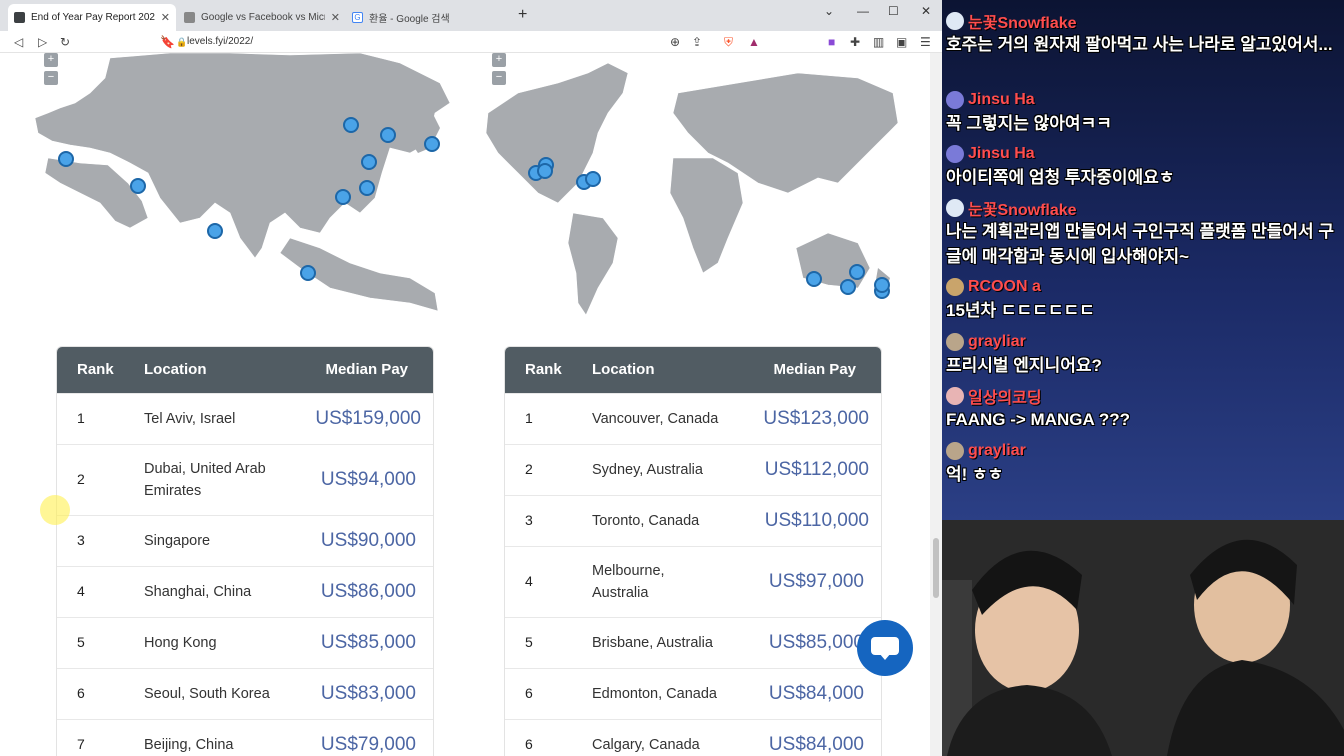 The image size is (1344, 756). Describe the element at coordinates (245, 642) in the screenshot. I see `table-row: 5 Hong Kong US$85,000` at that location.